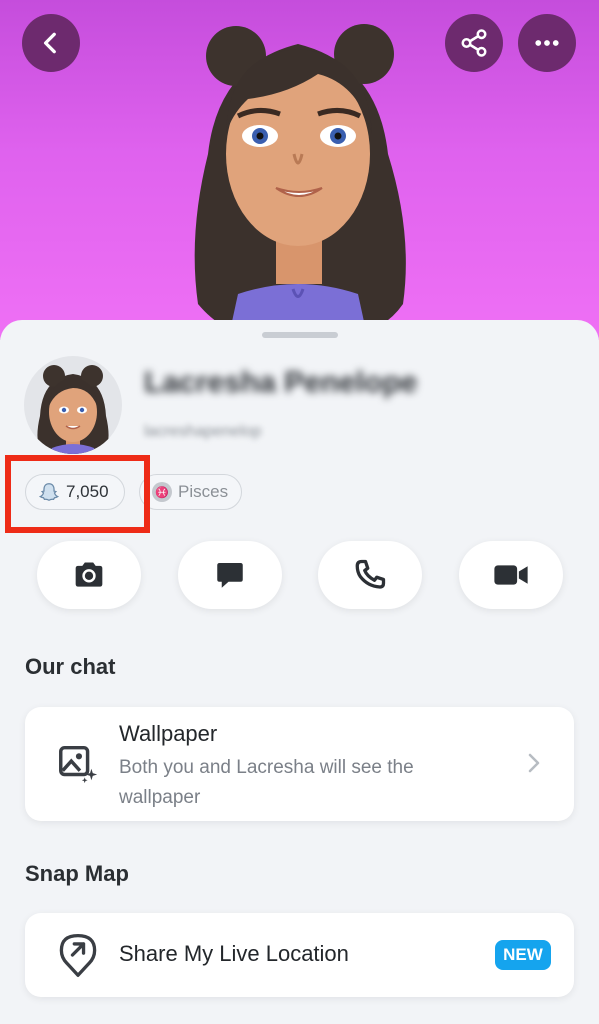 This screenshot has height=1024, width=599. What do you see at coordinates (234, 953) in the screenshot?
I see `share-location-title: Share My Live Location` at bounding box center [234, 953].